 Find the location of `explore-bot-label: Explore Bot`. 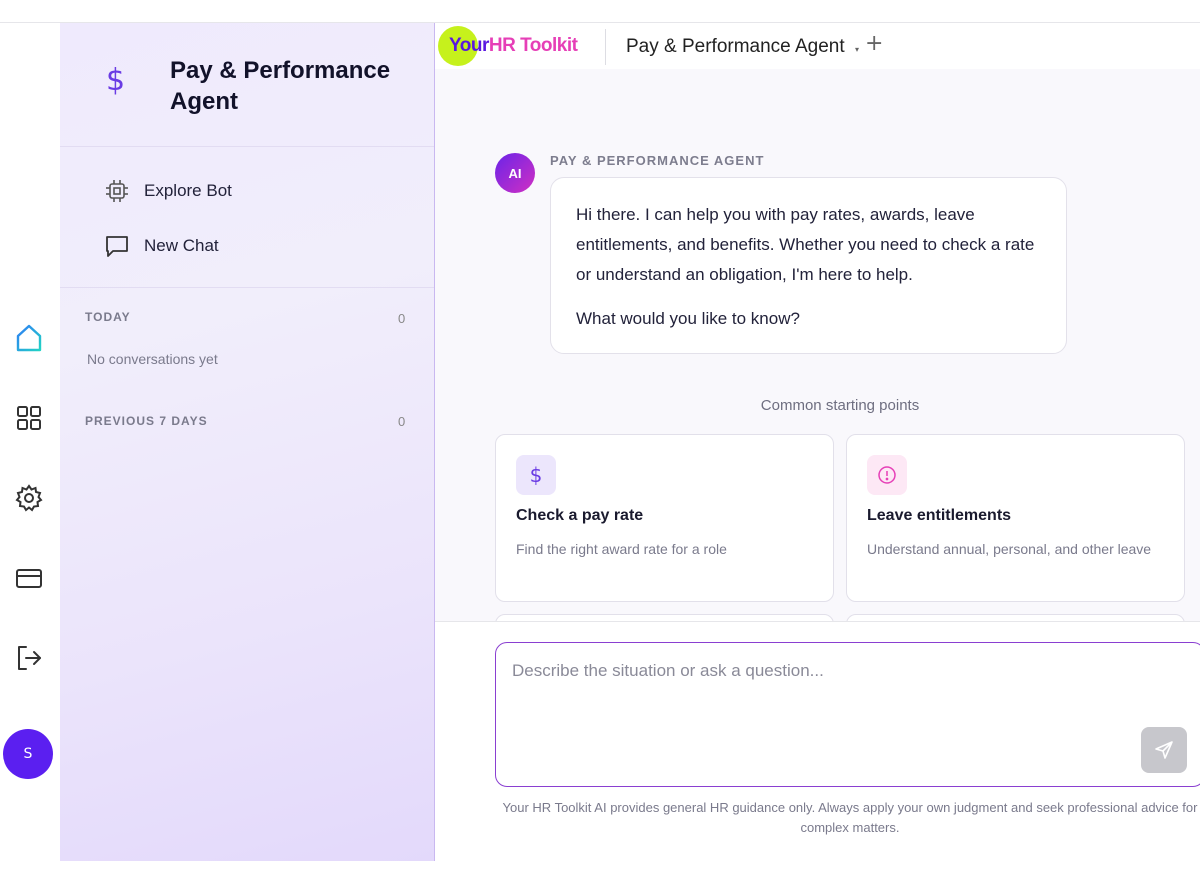

explore-bot-label: Explore Bot is located at coordinates (188, 190).